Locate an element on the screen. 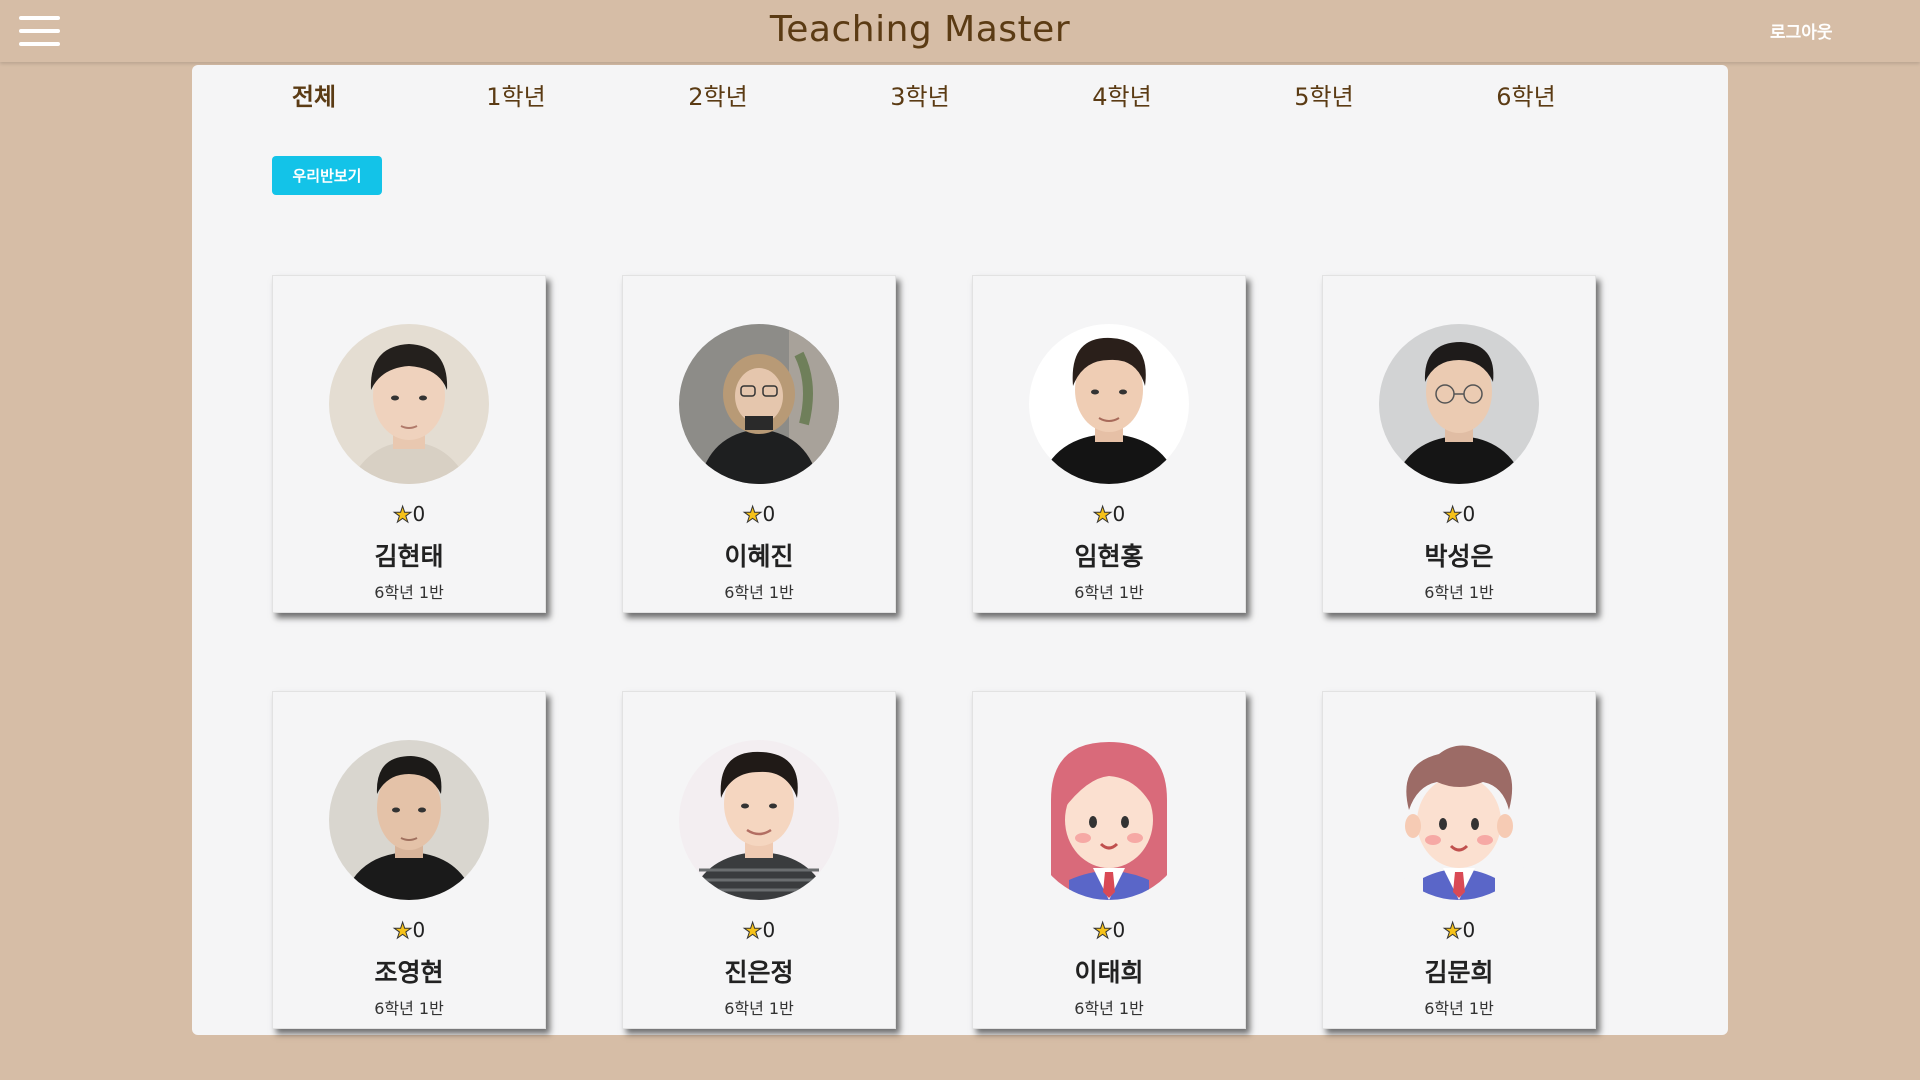  tab-all: 전체 is located at coordinates (314, 94).